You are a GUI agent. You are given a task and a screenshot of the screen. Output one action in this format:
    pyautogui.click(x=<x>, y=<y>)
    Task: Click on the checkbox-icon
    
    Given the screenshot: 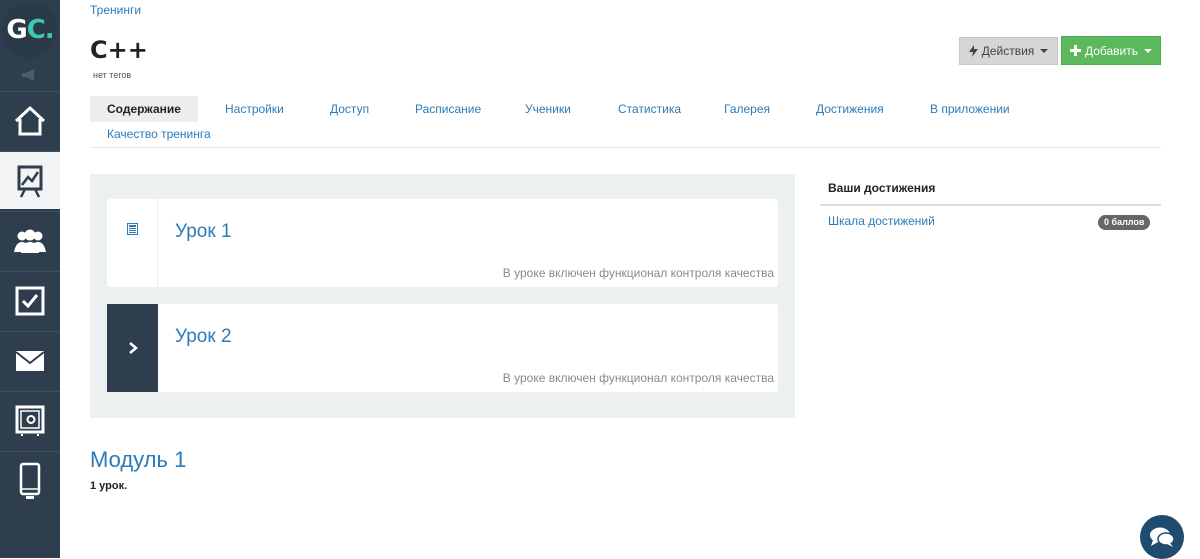 What is the action you would take?
    pyautogui.click(x=30, y=300)
    